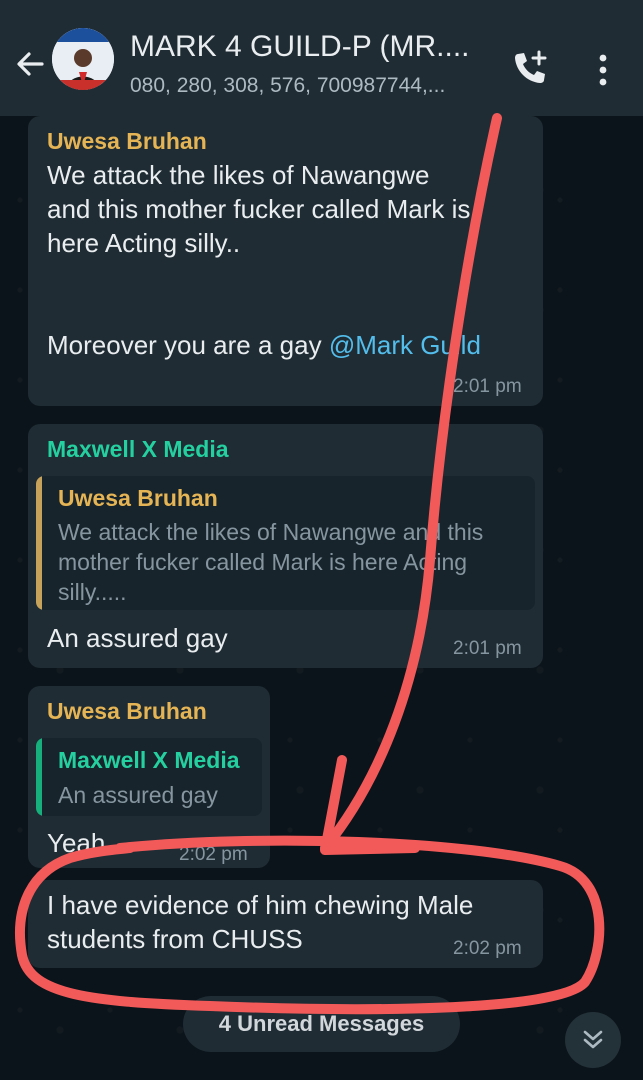 This screenshot has height=1080, width=643. Describe the element at coordinates (138, 449) in the screenshot. I see `message-sender: Maxwell X Media` at that location.